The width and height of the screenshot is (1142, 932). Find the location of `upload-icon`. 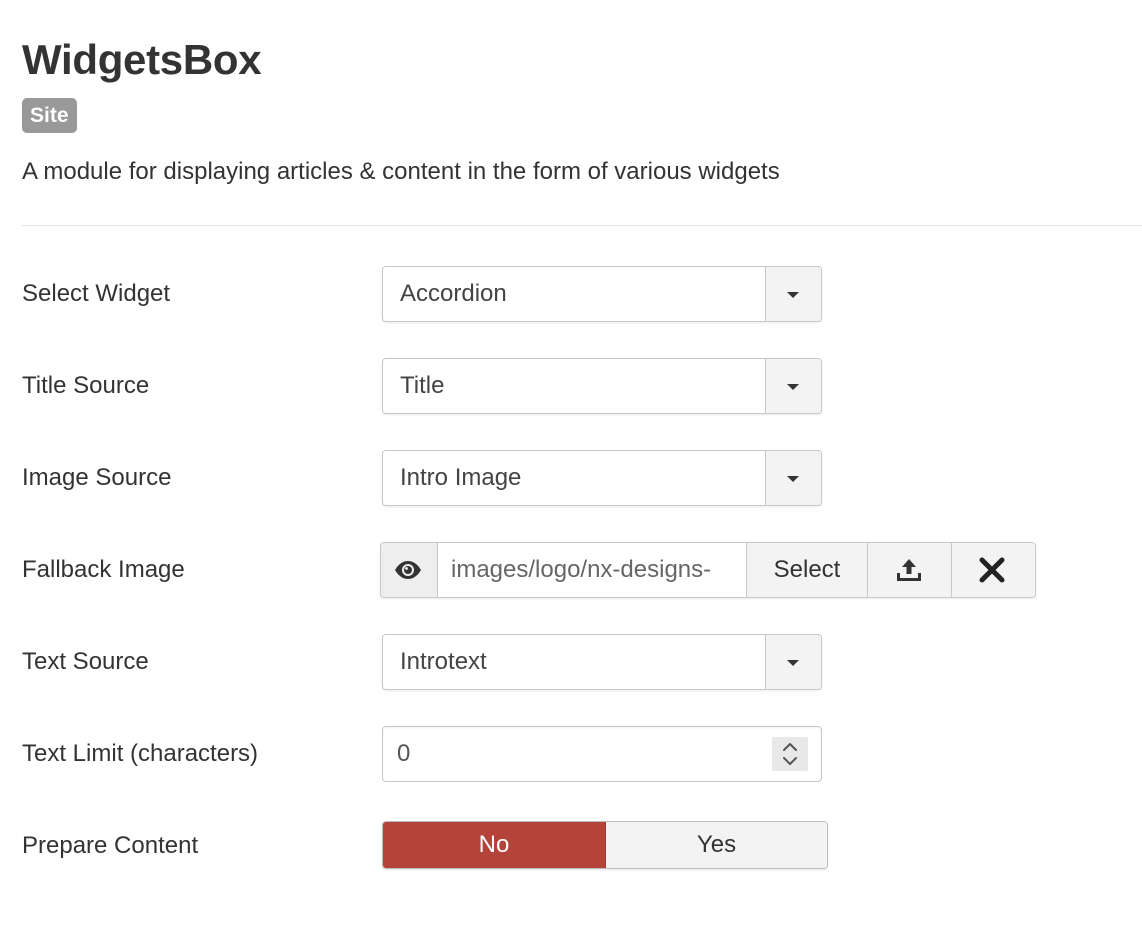

upload-icon is located at coordinates (909, 570).